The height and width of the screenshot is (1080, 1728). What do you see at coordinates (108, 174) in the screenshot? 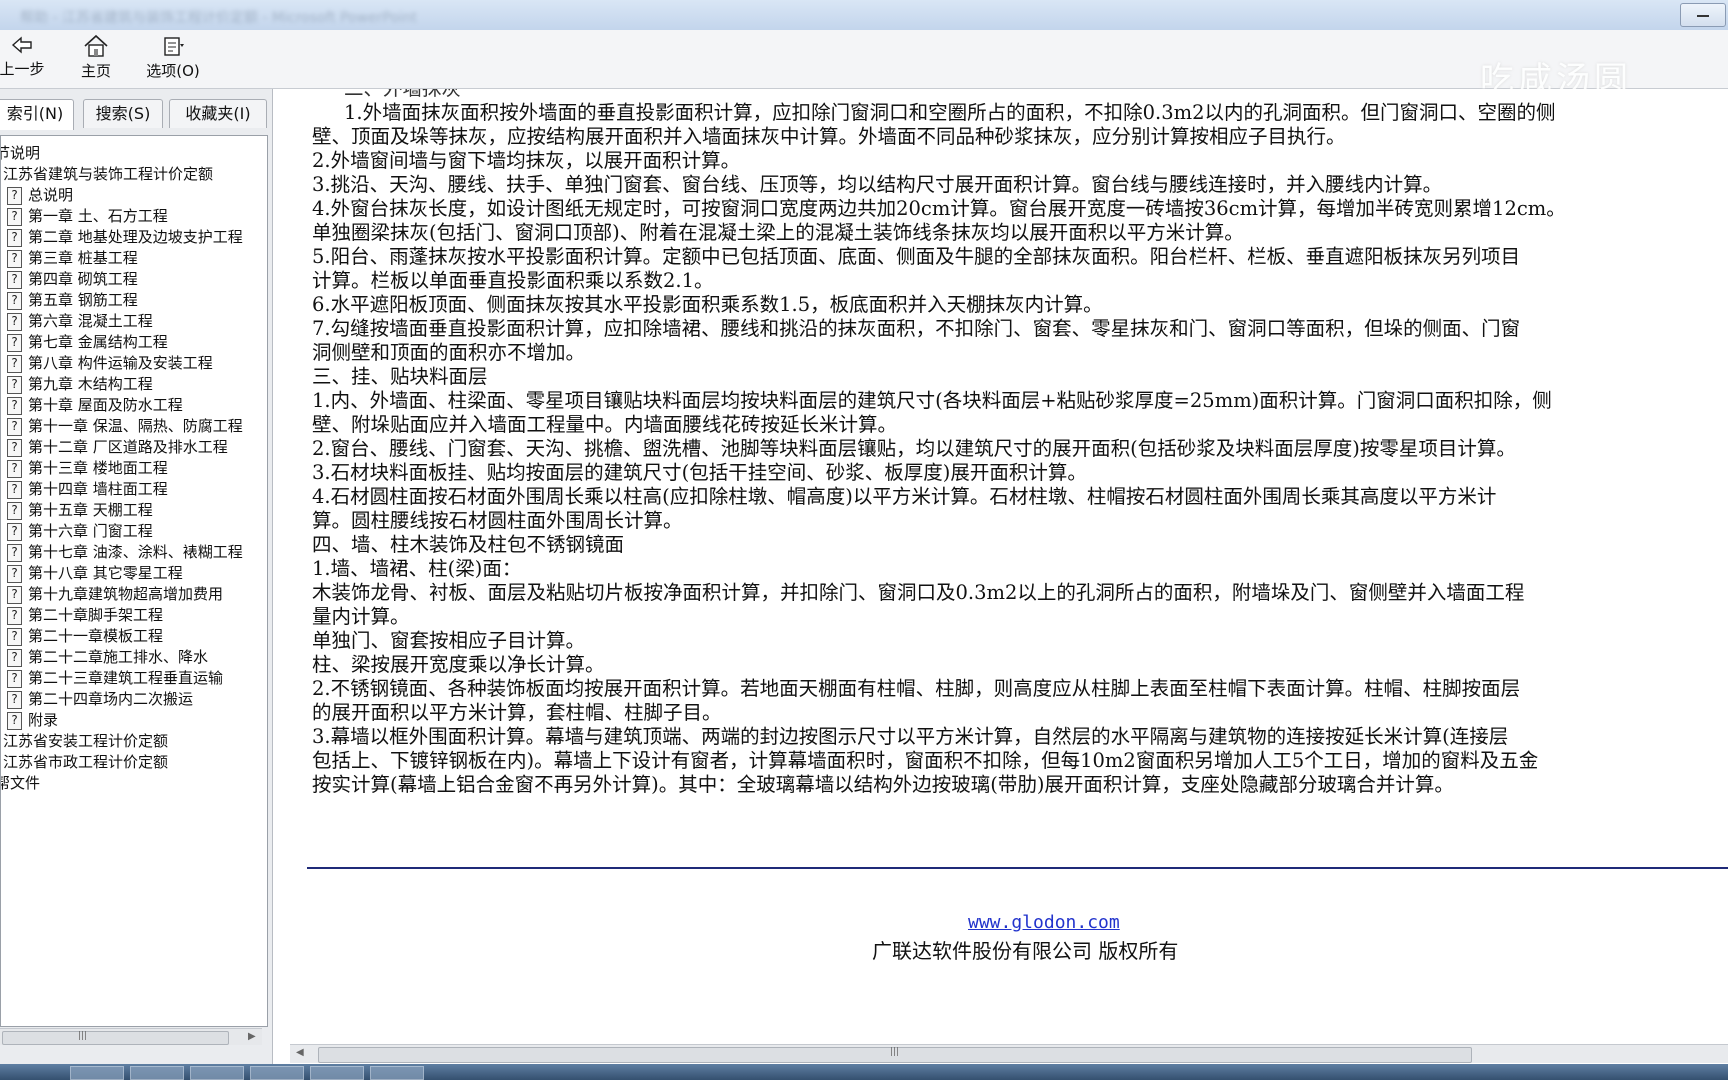
I see `tree-item: 江苏省建筑与装饰工程计价定额` at bounding box center [108, 174].